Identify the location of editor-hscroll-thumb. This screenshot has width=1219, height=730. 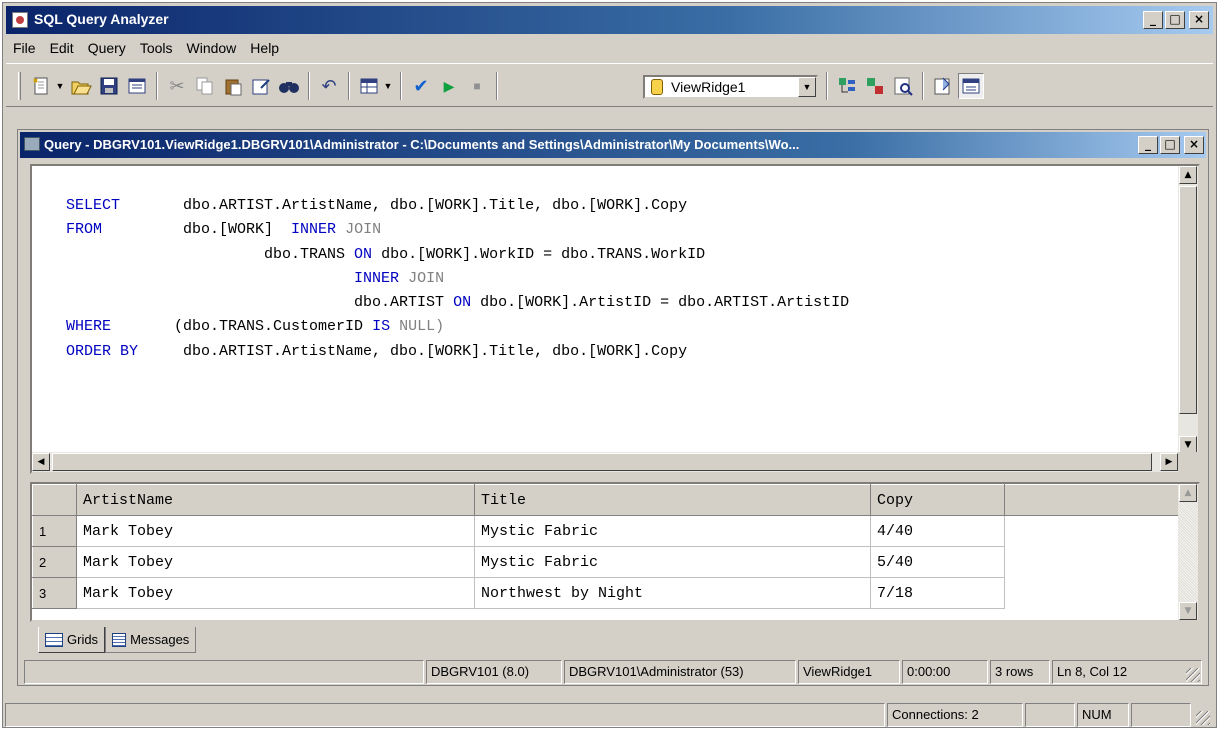
(602, 462).